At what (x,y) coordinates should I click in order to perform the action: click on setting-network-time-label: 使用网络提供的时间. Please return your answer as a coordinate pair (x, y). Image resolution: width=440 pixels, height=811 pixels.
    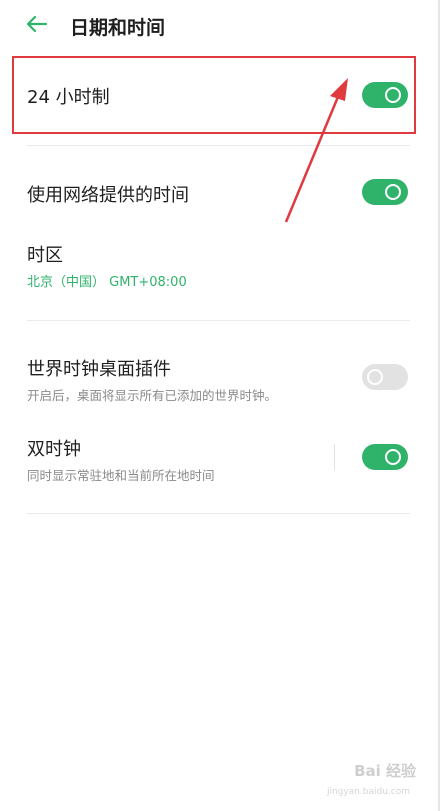
    Looking at the image, I should click on (108, 195).